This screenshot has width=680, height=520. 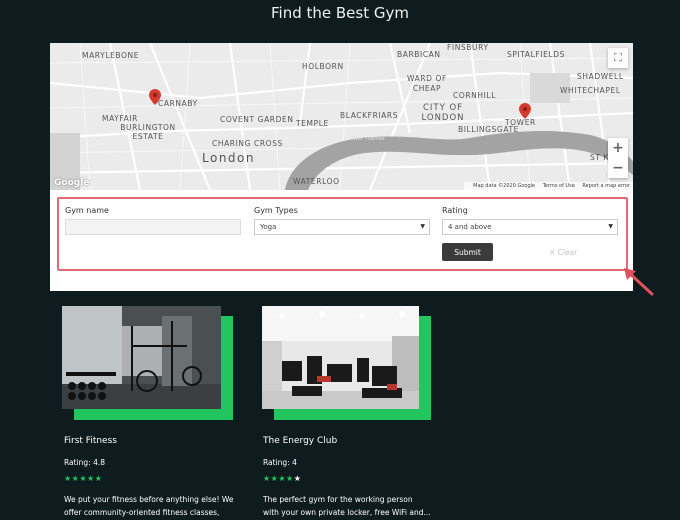 I want to click on map-data-credit: Map data ©2020 Google, so click(x=504, y=186).